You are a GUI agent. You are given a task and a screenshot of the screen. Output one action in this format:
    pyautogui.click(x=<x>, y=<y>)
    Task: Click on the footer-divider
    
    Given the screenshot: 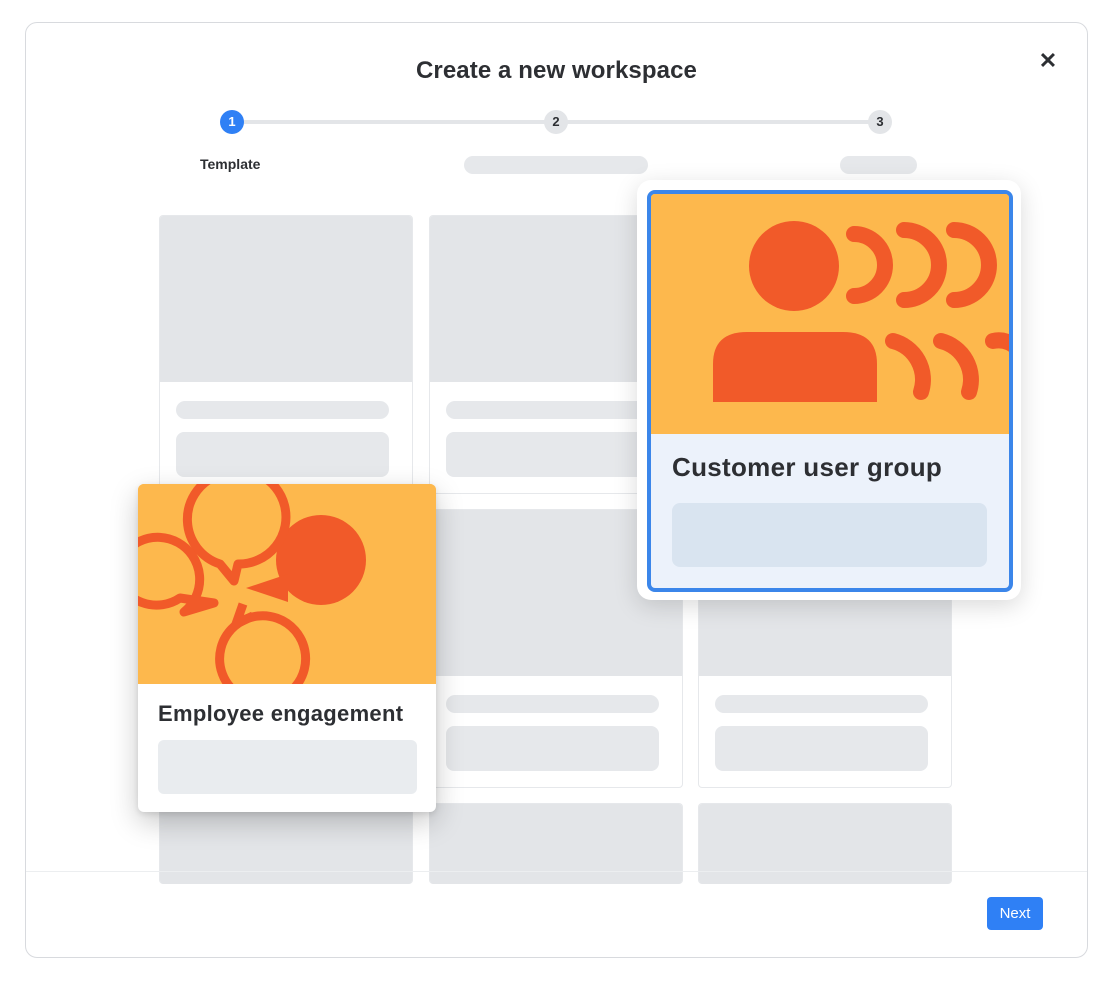 What is the action you would take?
    pyautogui.click(x=556, y=871)
    